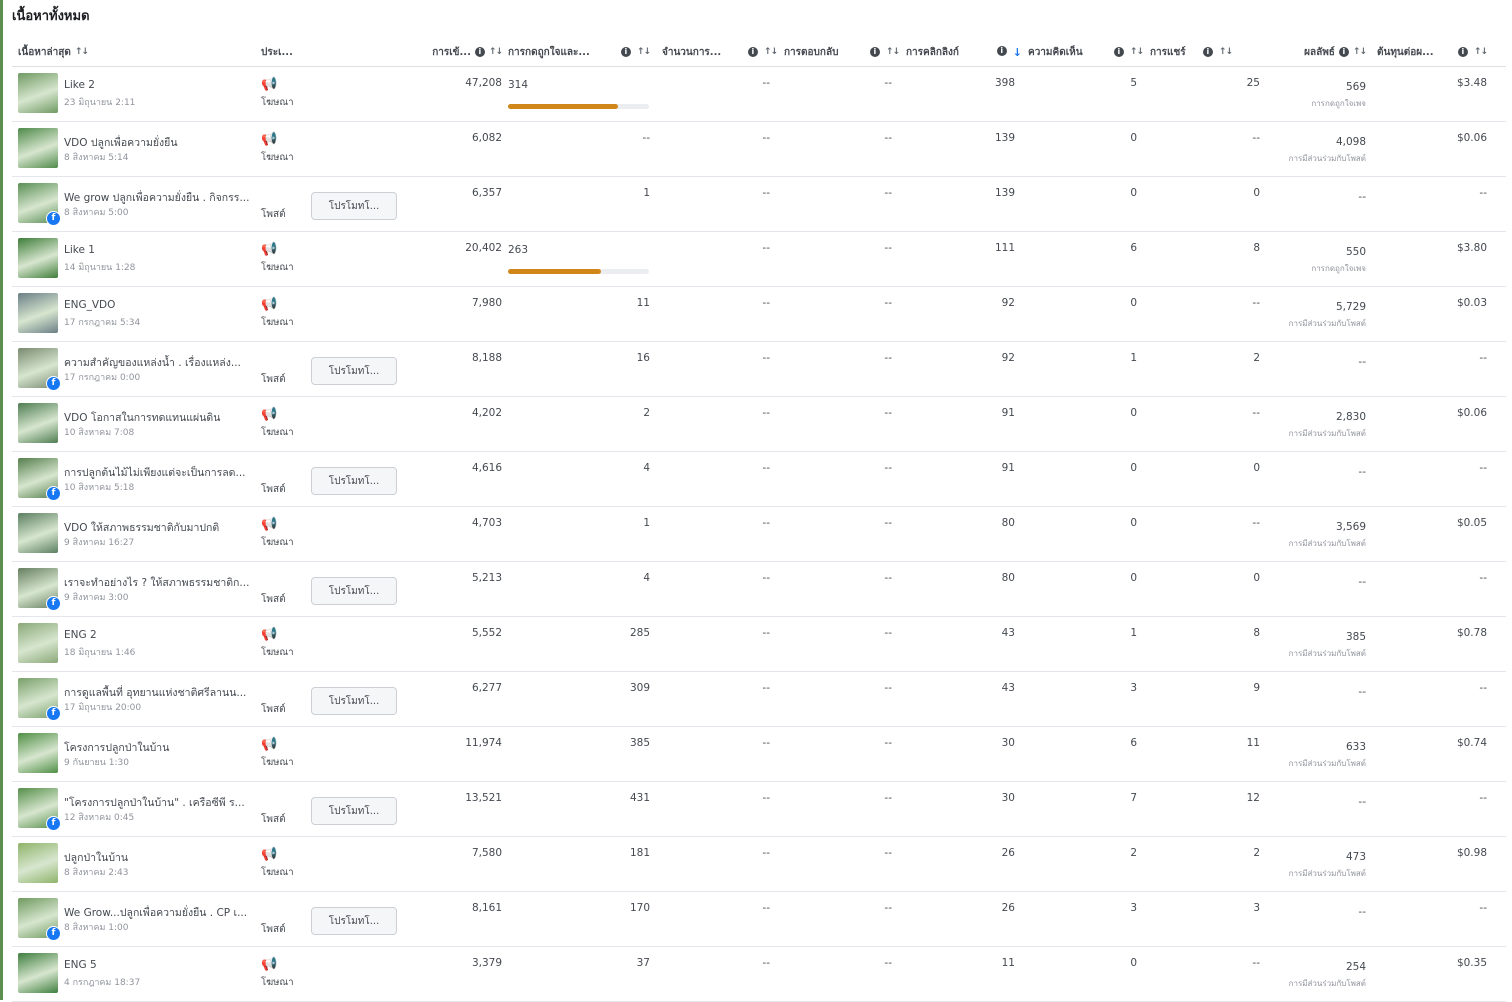 This screenshot has height=1002, width=1512. What do you see at coordinates (96, 873) in the screenshot?
I see `post-date: 8 สิงหาคม 2:43` at bounding box center [96, 873].